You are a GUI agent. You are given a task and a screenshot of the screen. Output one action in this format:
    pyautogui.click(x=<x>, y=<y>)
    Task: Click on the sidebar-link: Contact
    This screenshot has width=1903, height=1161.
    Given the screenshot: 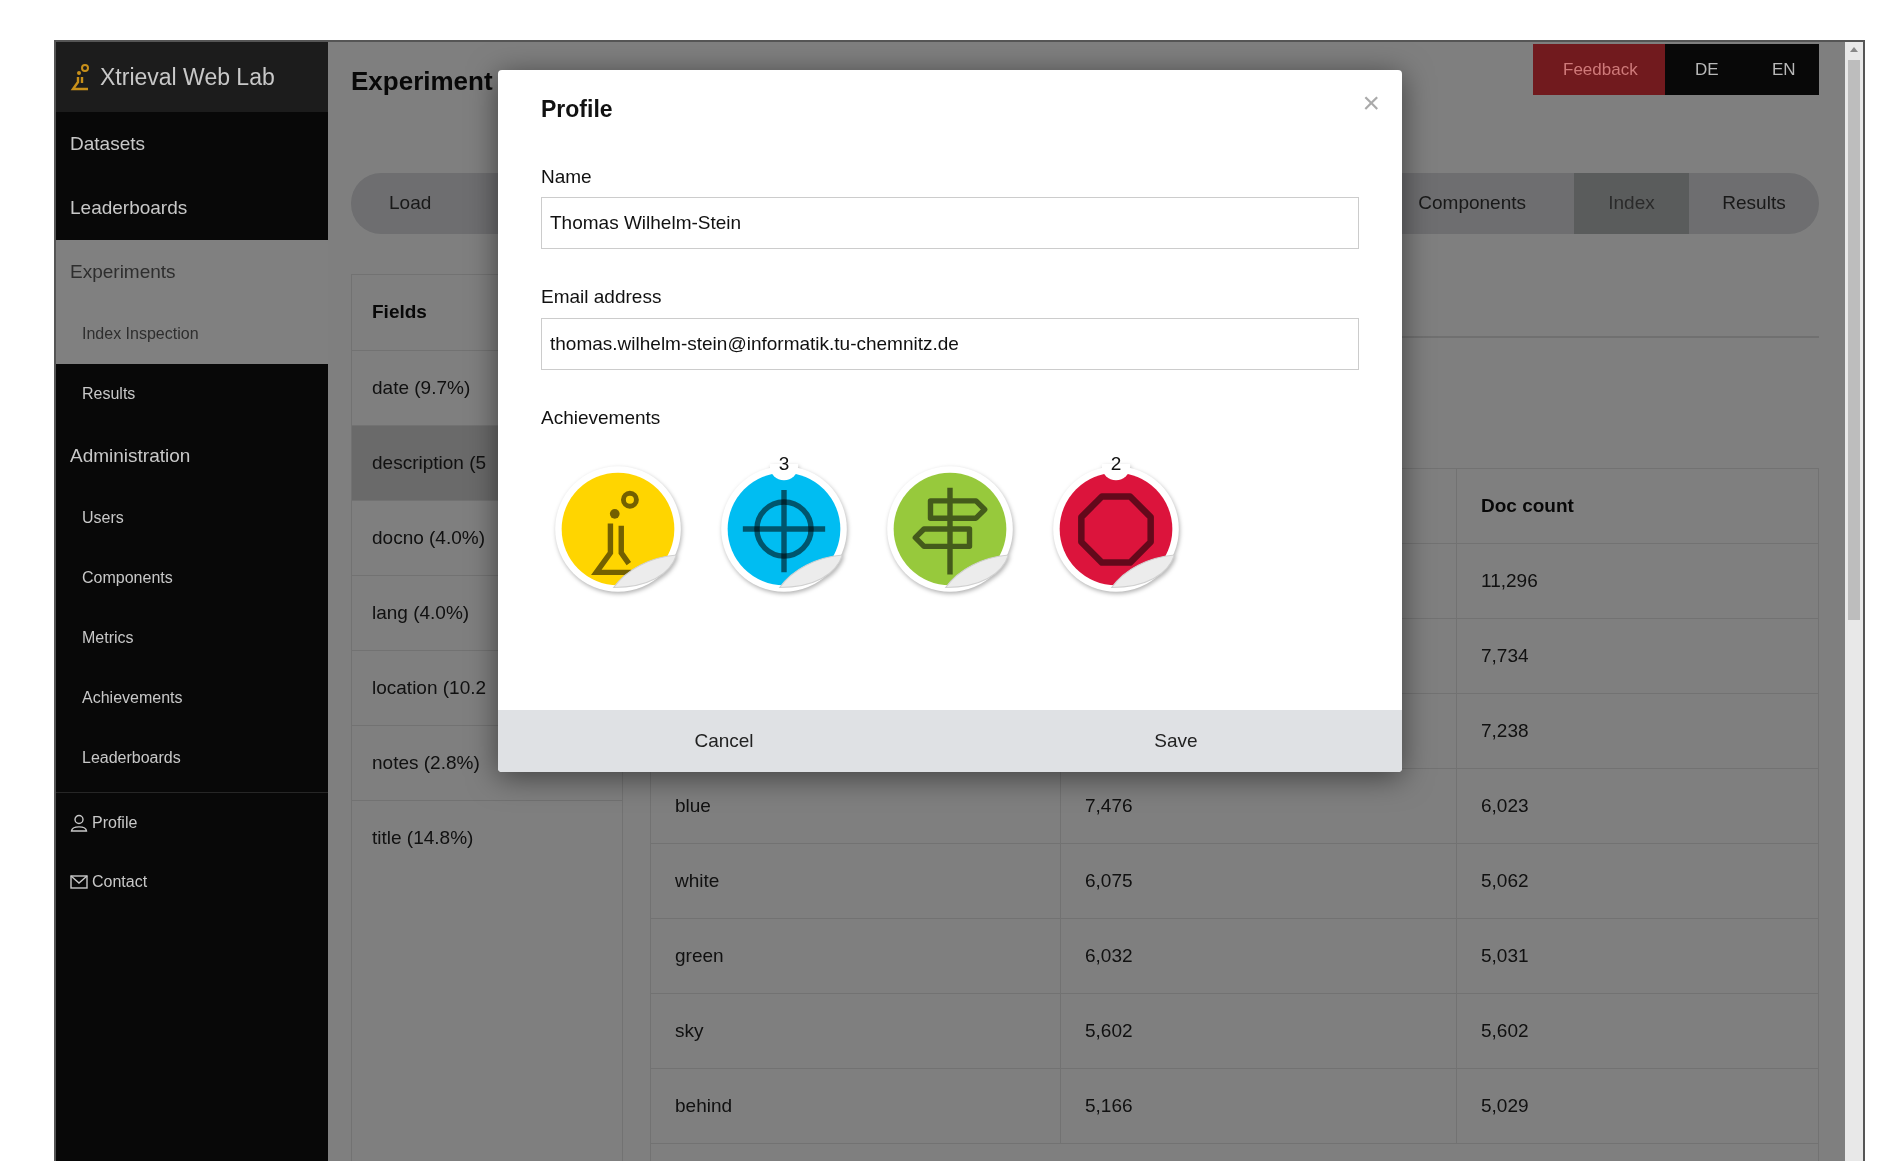 What is the action you would take?
    pyautogui.click(x=192, y=881)
    